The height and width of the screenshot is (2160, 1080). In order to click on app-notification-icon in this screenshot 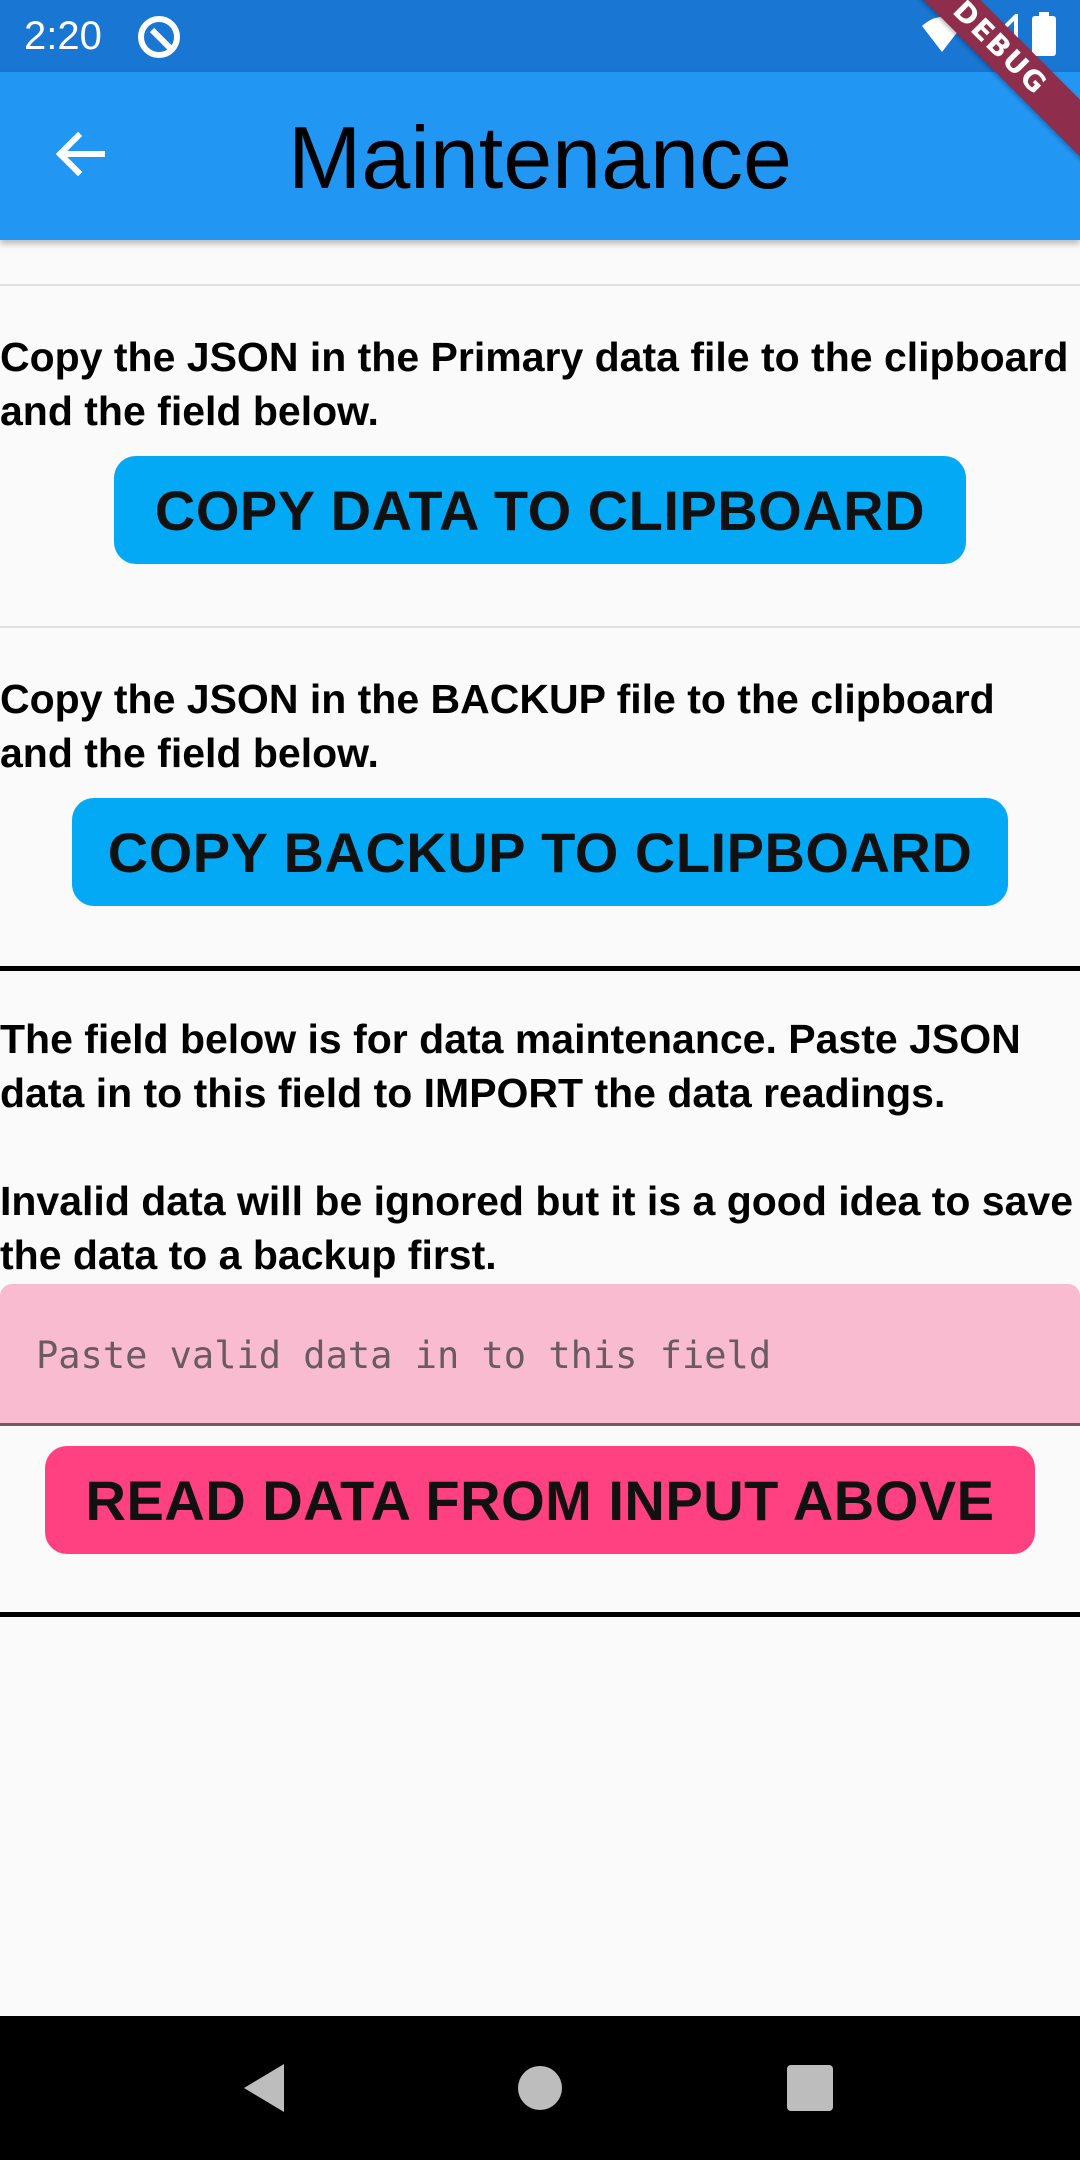, I will do `click(159, 37)`.